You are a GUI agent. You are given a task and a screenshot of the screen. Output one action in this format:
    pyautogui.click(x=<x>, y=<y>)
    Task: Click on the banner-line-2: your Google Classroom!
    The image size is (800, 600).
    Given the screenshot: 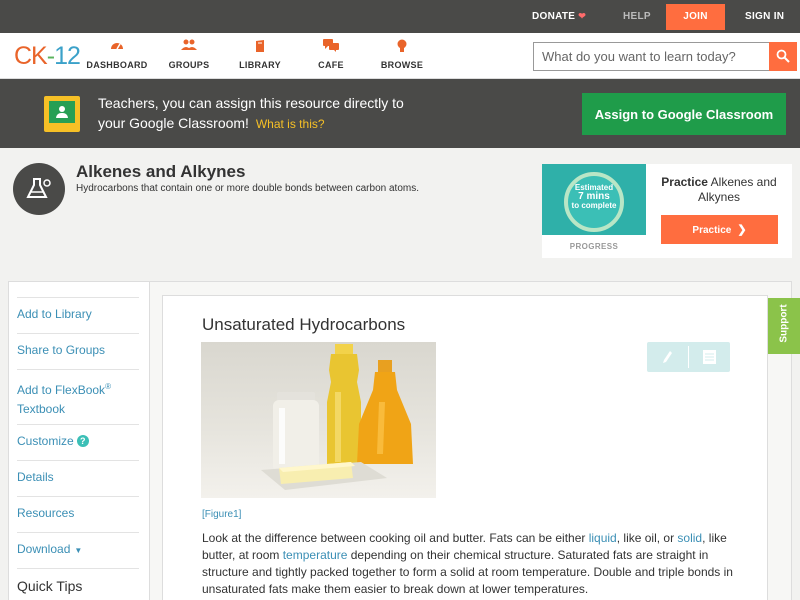 What is the action you would take?
    pyautogui.click(x=173, y=123)
    